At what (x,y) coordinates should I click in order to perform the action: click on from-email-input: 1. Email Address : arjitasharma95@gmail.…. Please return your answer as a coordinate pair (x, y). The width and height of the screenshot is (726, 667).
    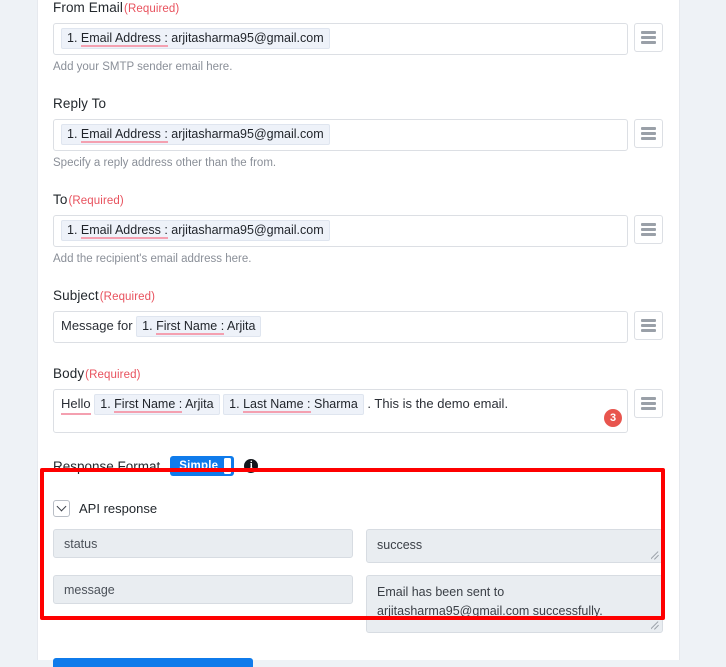
    Looking at the image, I should click on (340, 39).